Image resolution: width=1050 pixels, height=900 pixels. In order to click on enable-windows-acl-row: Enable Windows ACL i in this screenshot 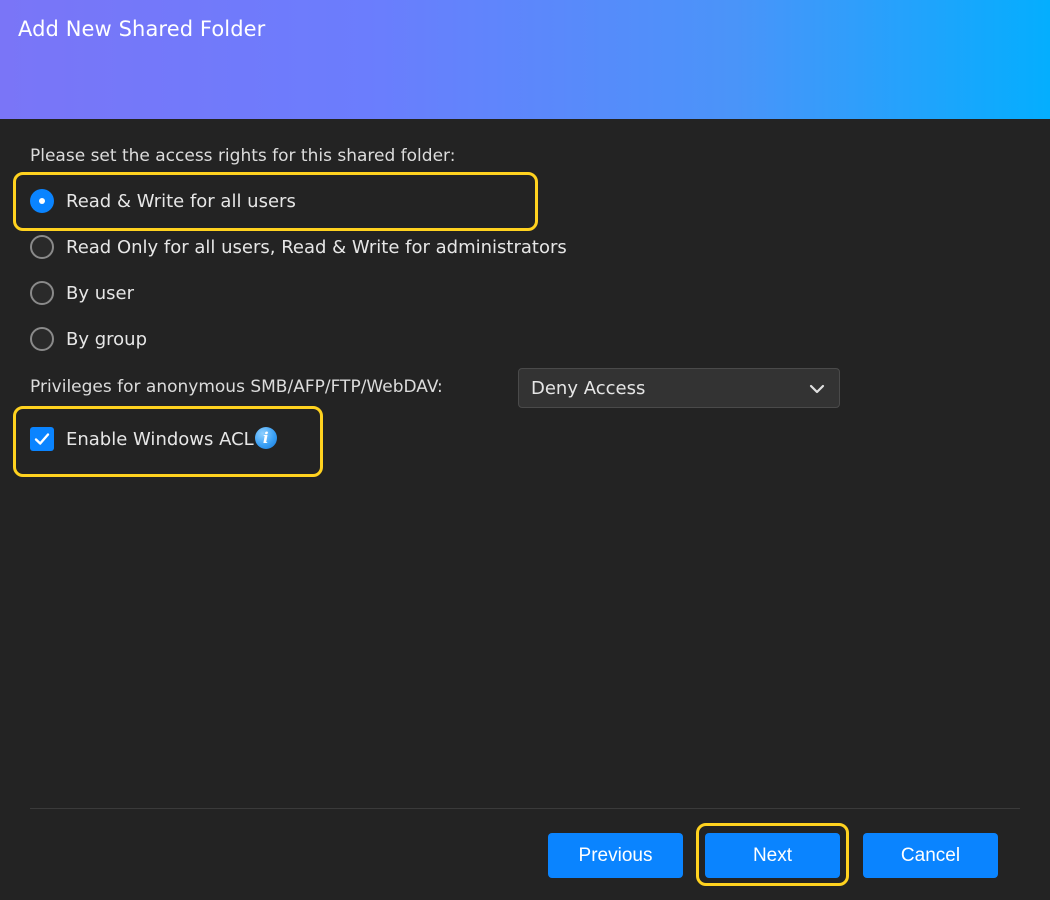, I will do `click(153, 439)`.